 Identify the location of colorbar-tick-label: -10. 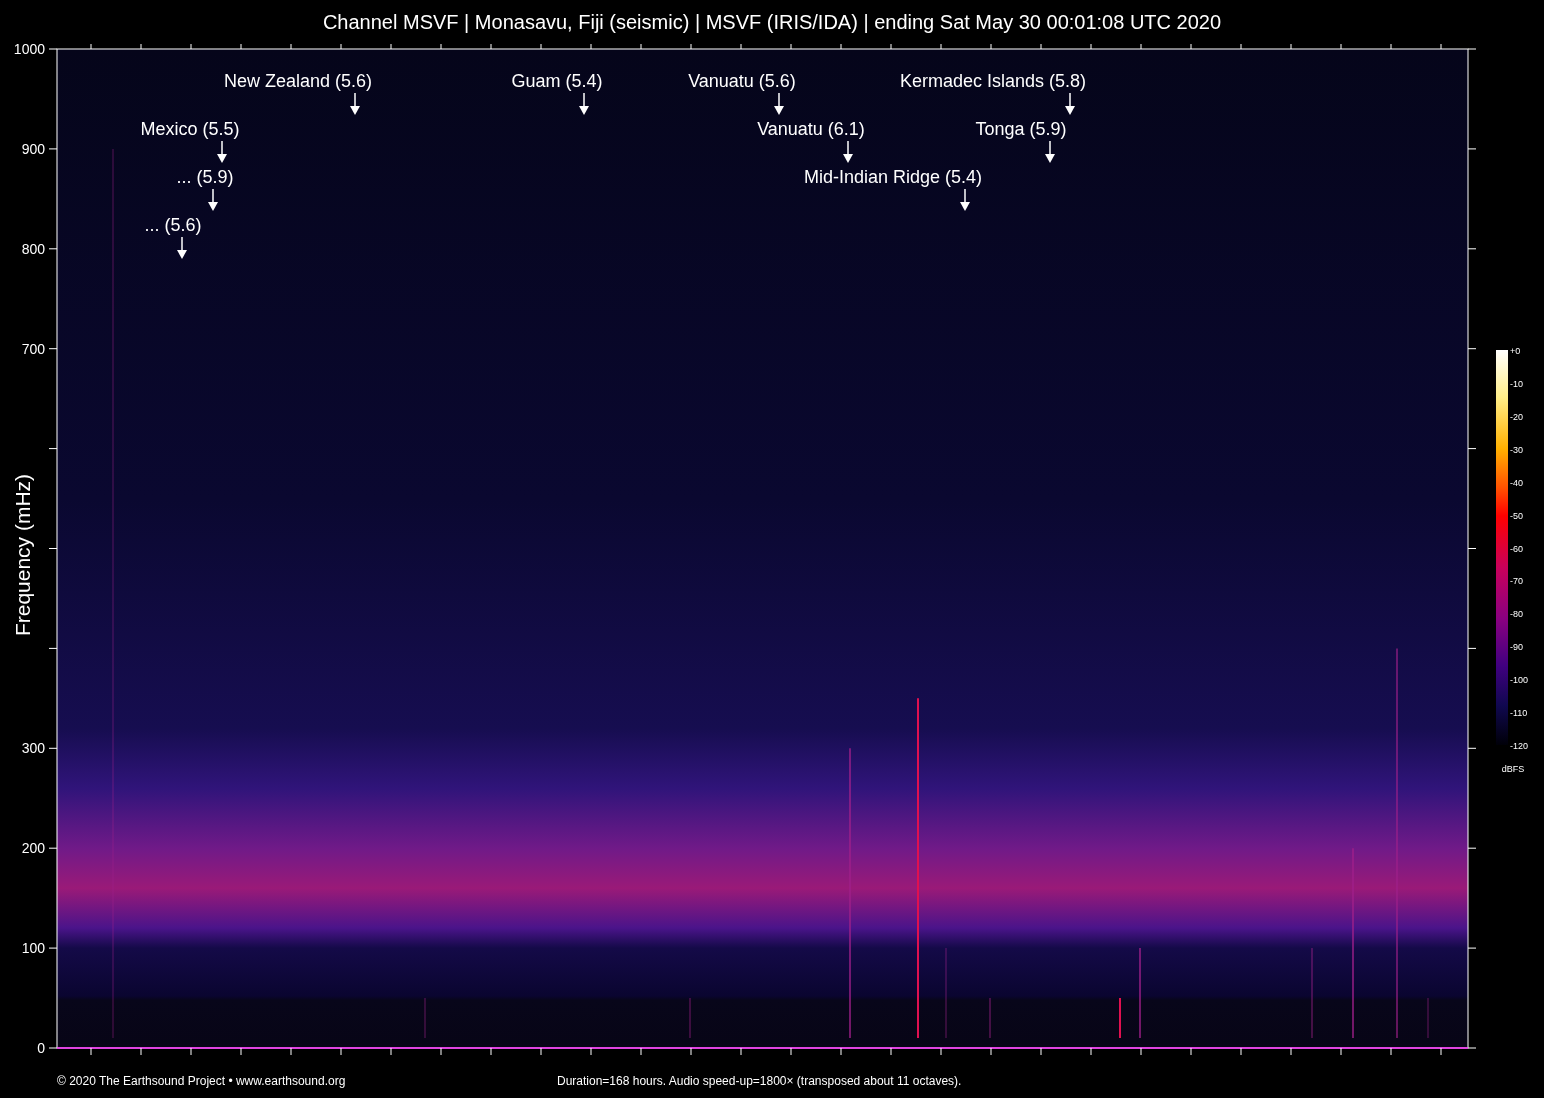
(1516, 383).